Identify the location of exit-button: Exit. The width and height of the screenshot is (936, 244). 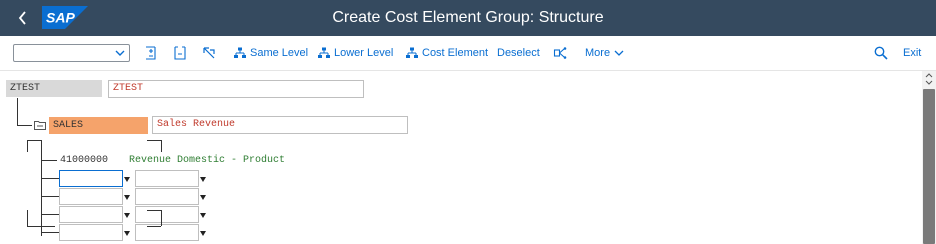
(912, 53).